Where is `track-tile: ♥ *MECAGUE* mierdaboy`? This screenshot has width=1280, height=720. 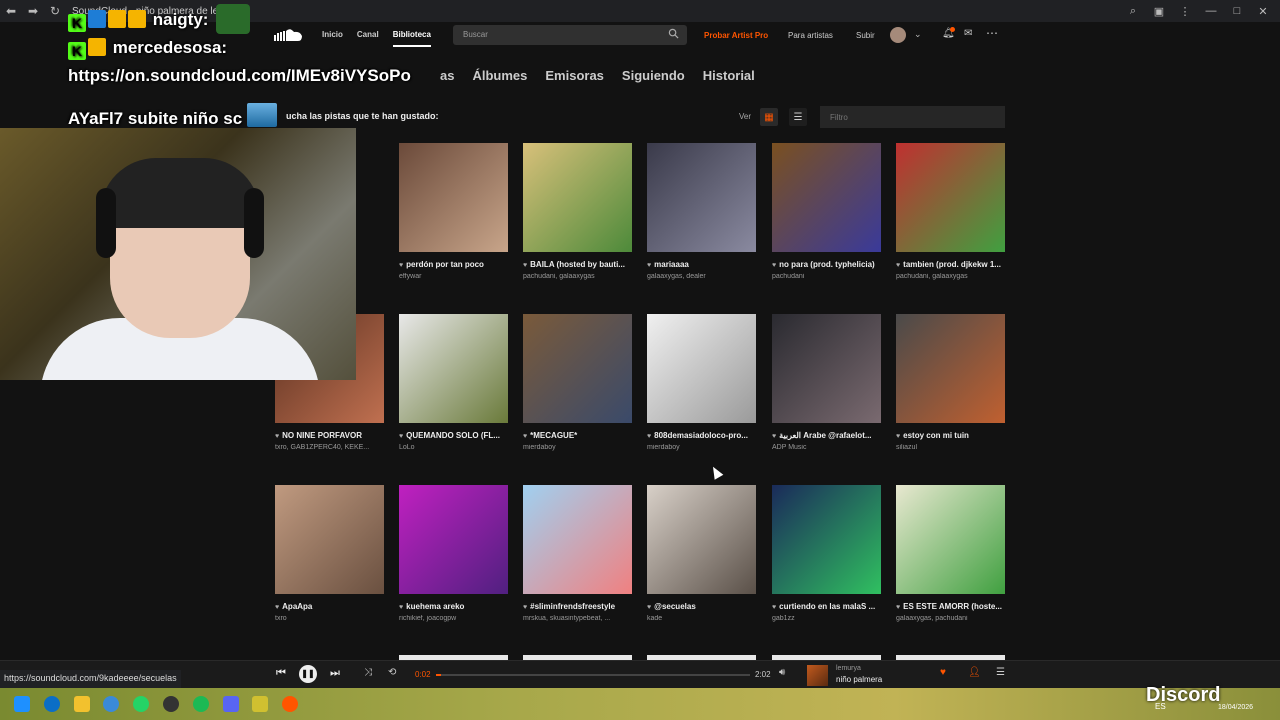
track-tile: ♥ *MECAGUE* mierdaboy is located at coordinates (577, 382).